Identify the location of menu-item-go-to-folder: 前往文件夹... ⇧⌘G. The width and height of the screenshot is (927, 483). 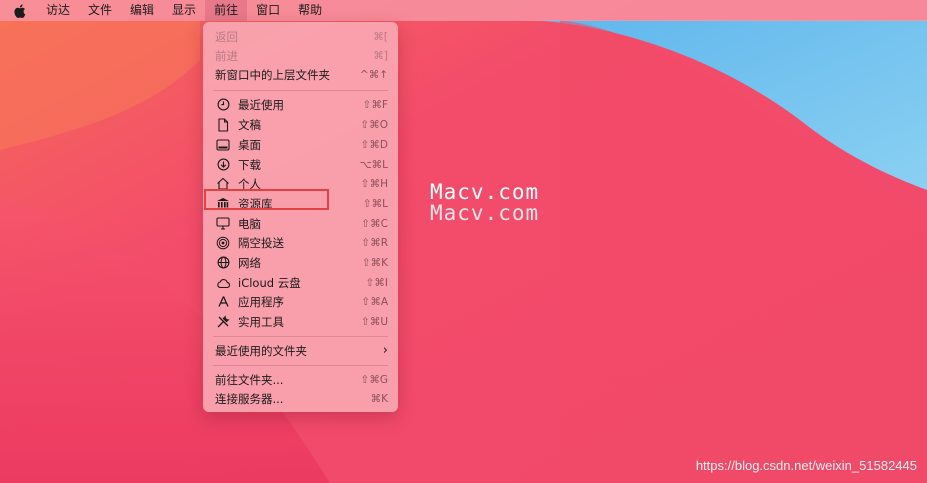
(300, 379).